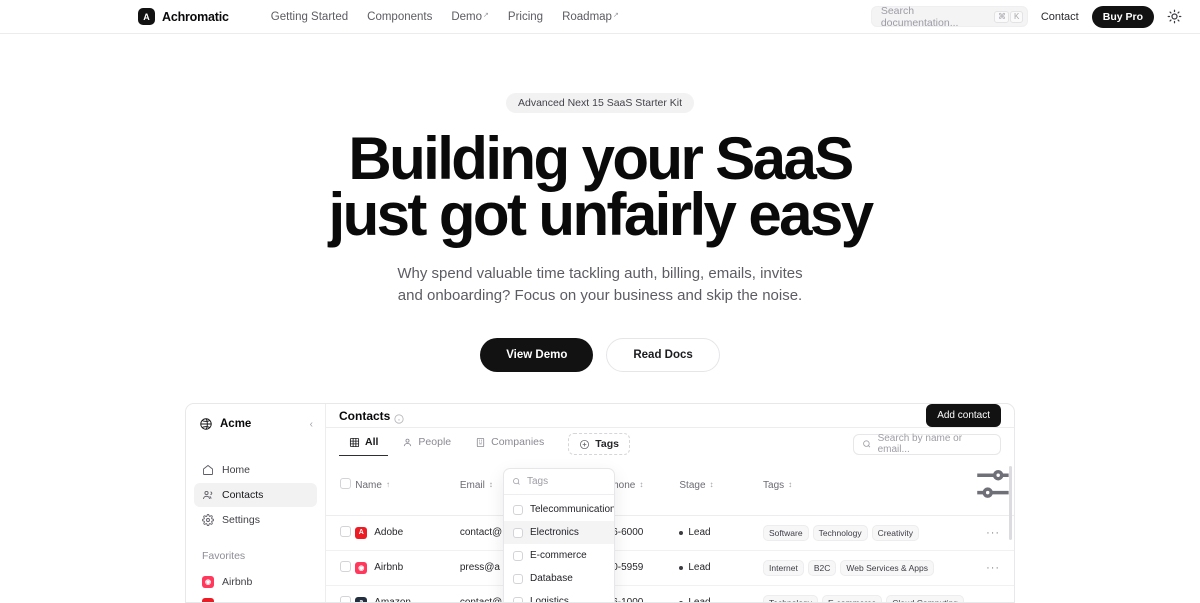 This screenshot has width=1200, height=603. Describe the element at coordinates (681, 533) in the screenshot. I see `stage-dot-icon` at that location.